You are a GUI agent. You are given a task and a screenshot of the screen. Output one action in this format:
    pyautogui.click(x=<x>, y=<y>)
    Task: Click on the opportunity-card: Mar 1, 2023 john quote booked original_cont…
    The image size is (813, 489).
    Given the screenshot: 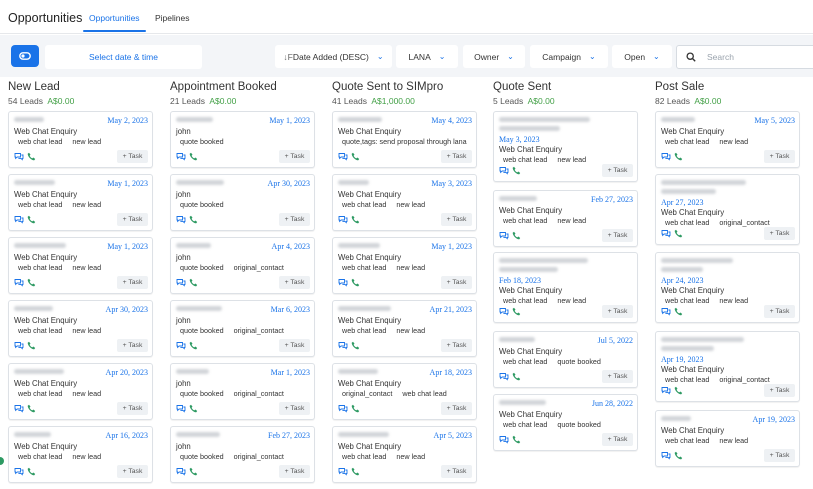 What is the action you would take?
    pyautogui.click(x=242, y=391)
    